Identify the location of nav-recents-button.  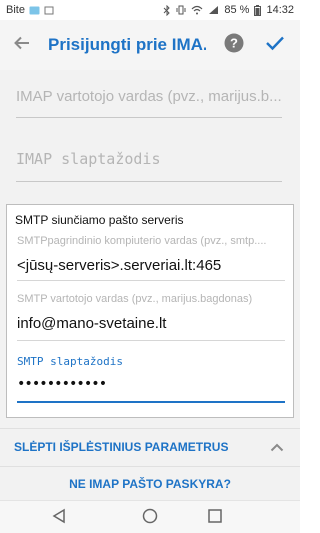
(215, 518).